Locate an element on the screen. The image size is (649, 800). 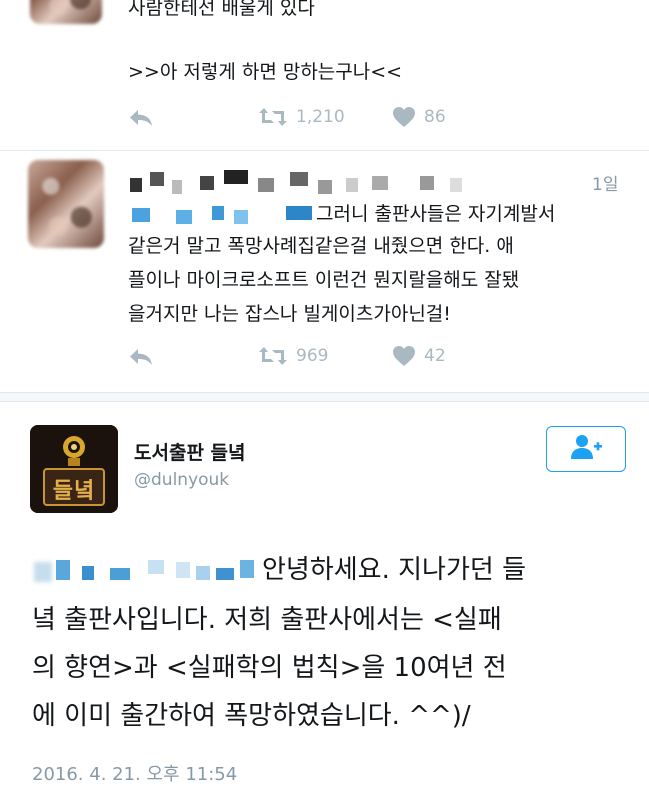
retweet-button: 1,210 is located at coordinates (301, 117).